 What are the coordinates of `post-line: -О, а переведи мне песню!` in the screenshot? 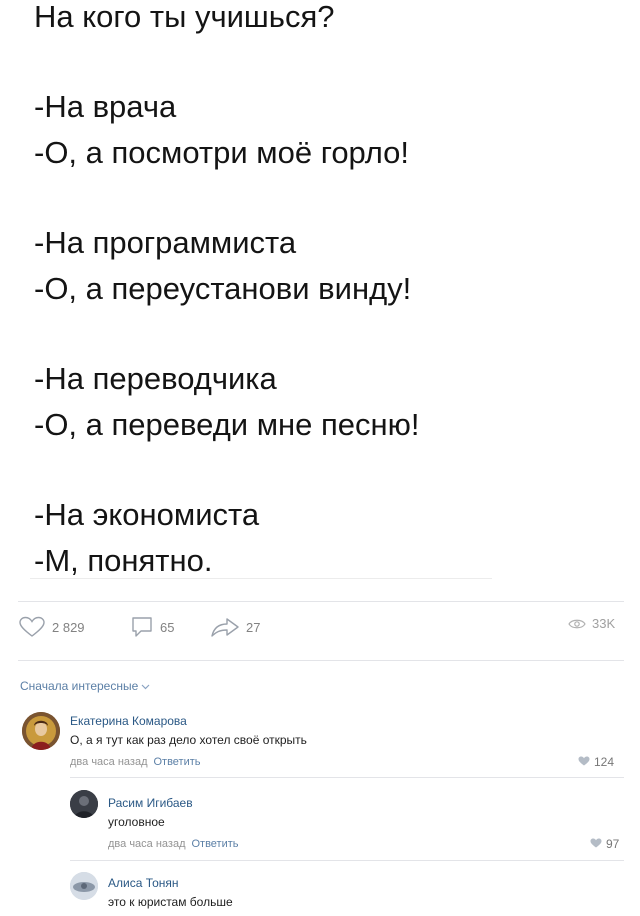 It's located at (227, 424).